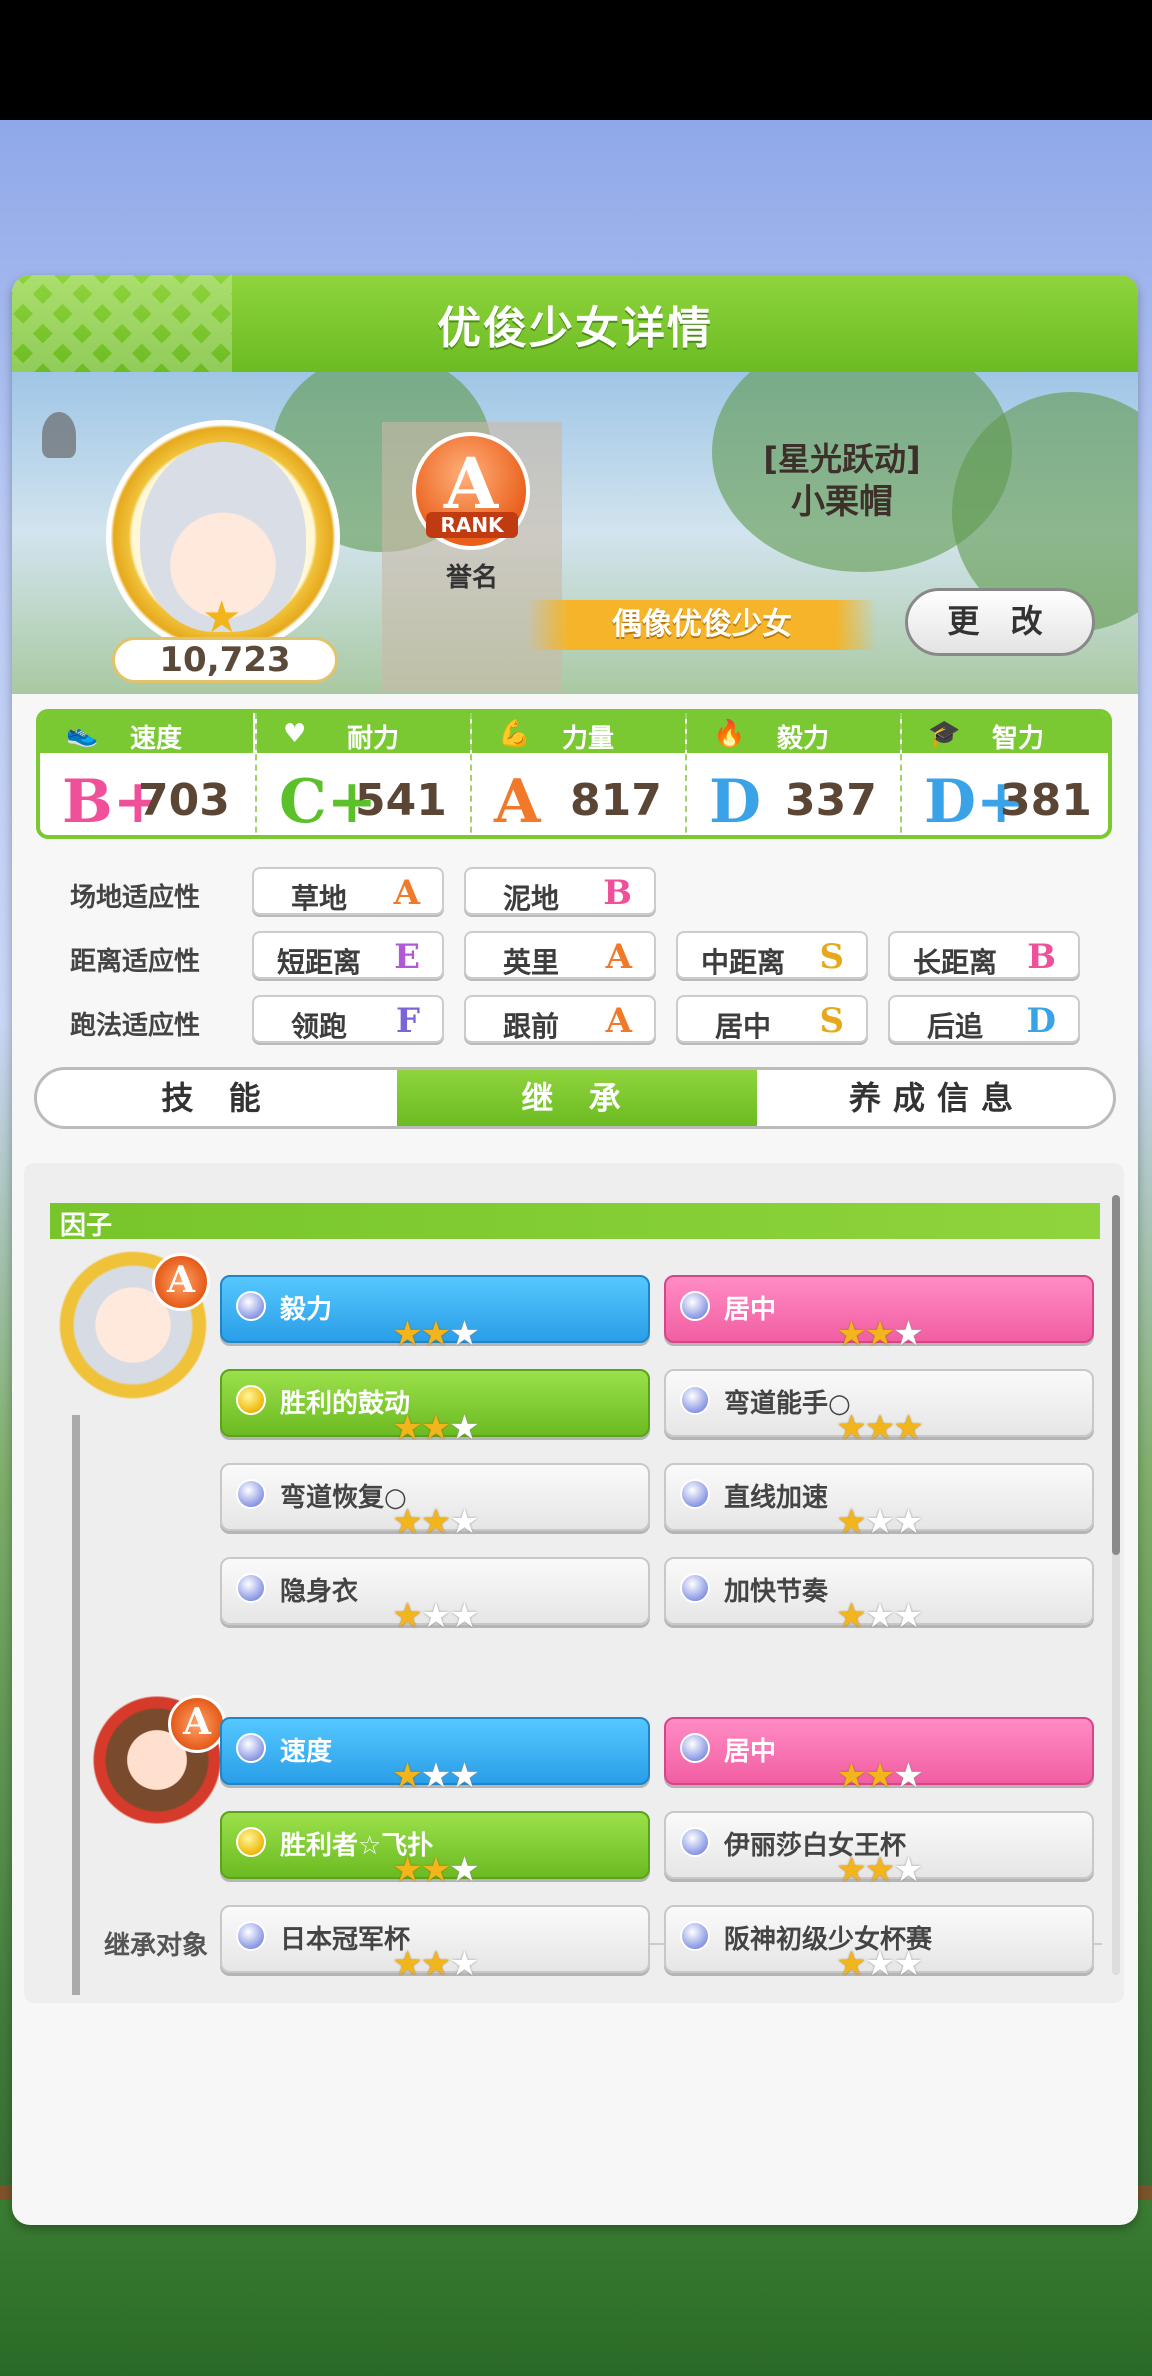  Describe the element at coordinates (362, 774) in the screenshot. I see `stat-stamina: ♥ 耐力 C+ 541` at that location.